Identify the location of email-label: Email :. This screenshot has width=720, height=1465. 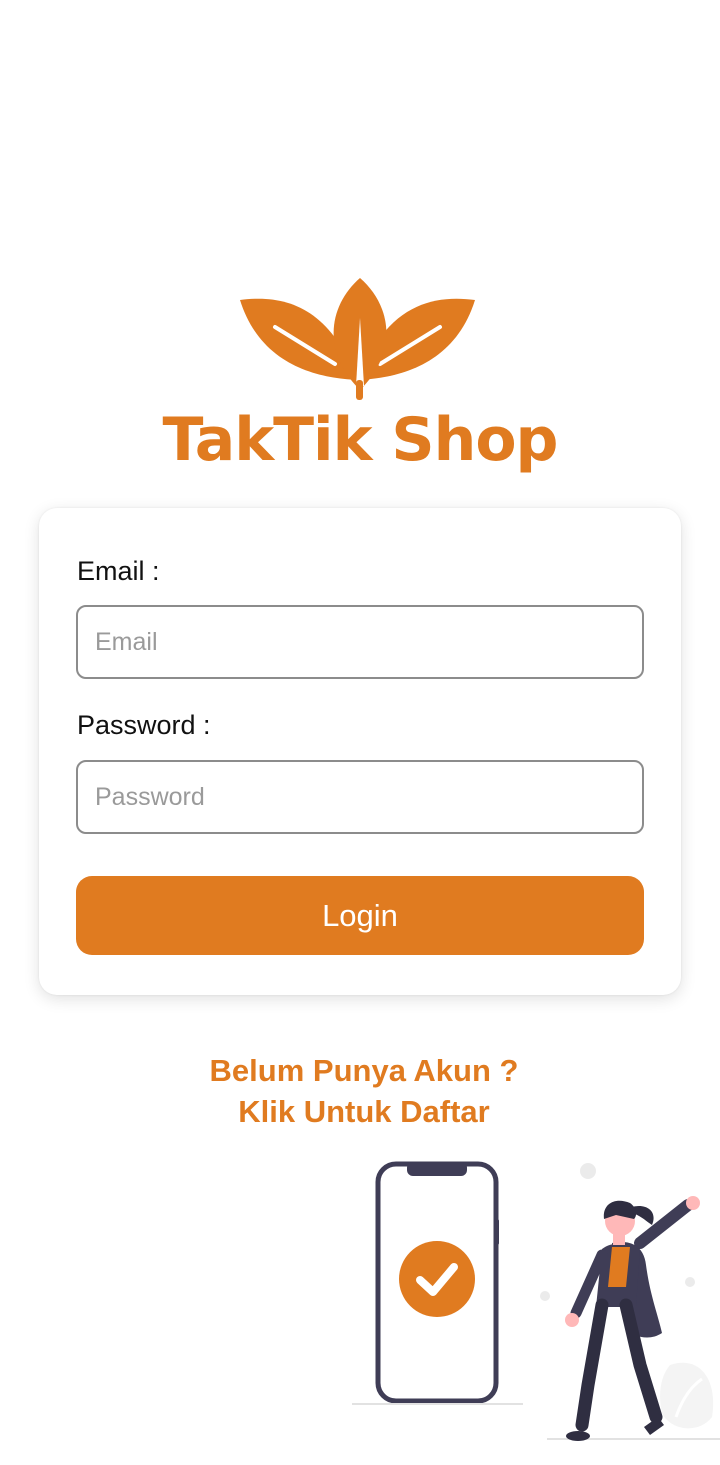
(118, 571).